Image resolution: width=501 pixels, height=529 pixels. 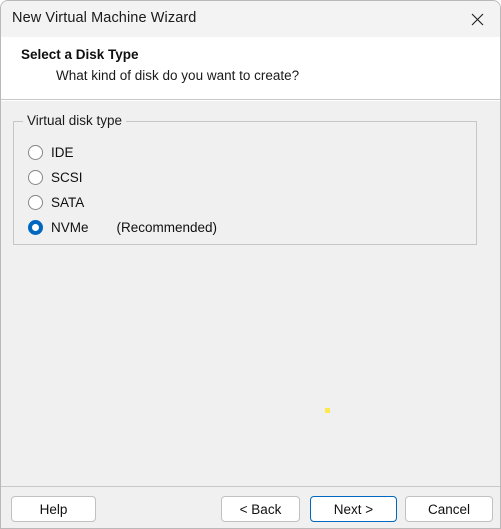 I want to click on dialog-button-bar: Help < Back Next > Cancel, so click(x=250, y=507).